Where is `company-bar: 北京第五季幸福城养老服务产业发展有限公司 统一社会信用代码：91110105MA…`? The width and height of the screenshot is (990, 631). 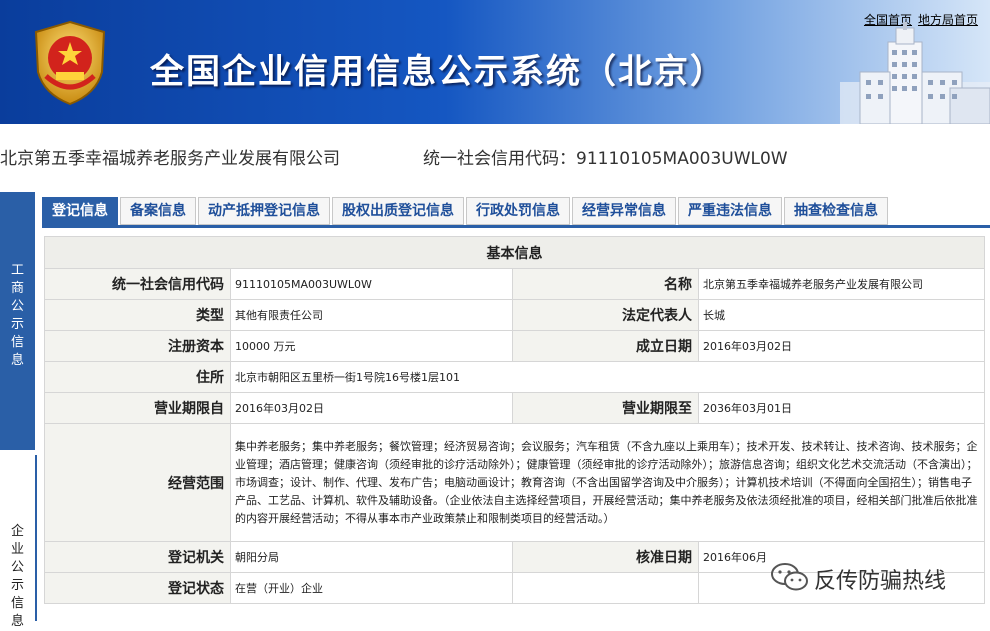
company-bar: 北京第五季幸福城养老服务产业发展有限公司 统一社会信用代码：91110105MA… is located at coordinates (495, 153).